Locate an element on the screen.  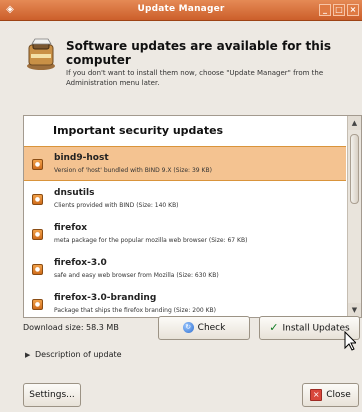
scrollbar-thumb is located at coordinates (354, 169).